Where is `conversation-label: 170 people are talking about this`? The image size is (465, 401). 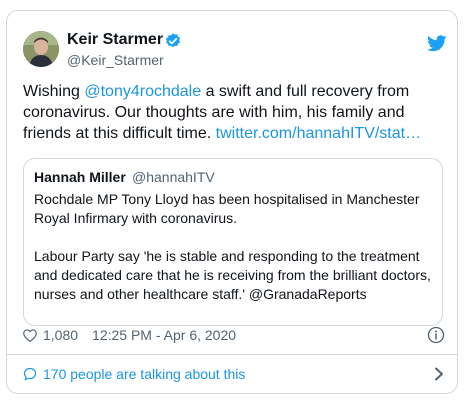
conversation-label: 170 people are talking about this is located at coordinates (144, 374).